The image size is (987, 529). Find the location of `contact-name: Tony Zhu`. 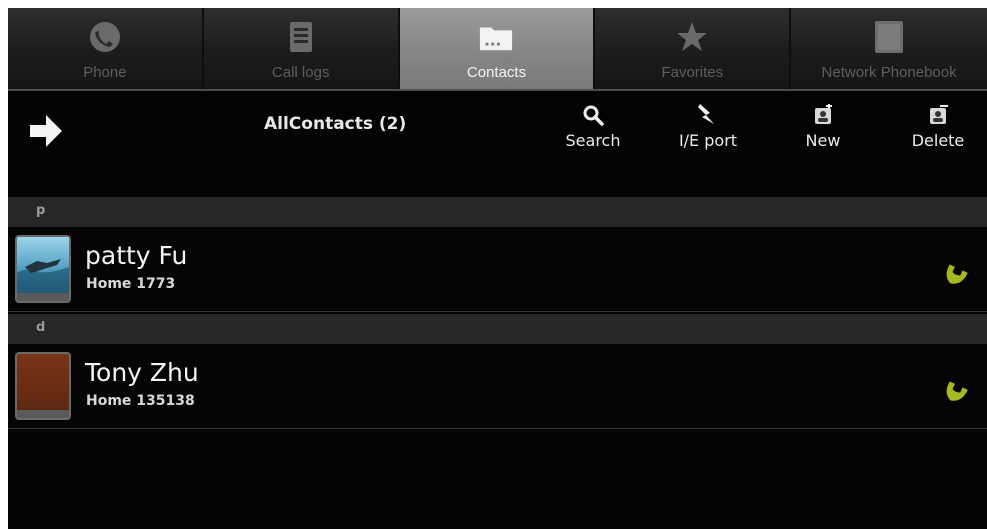

contact-name: Tony Zhu is located at coordinates (142, 372).